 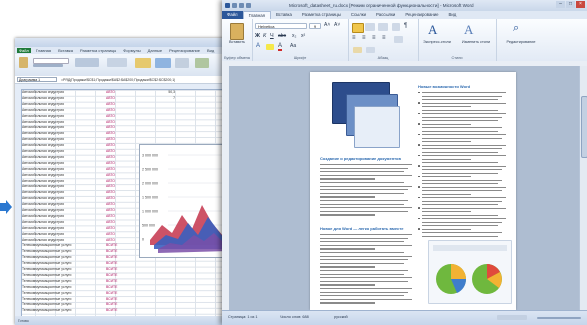 I want to click on undo-icon, so click(x=241, y=5).